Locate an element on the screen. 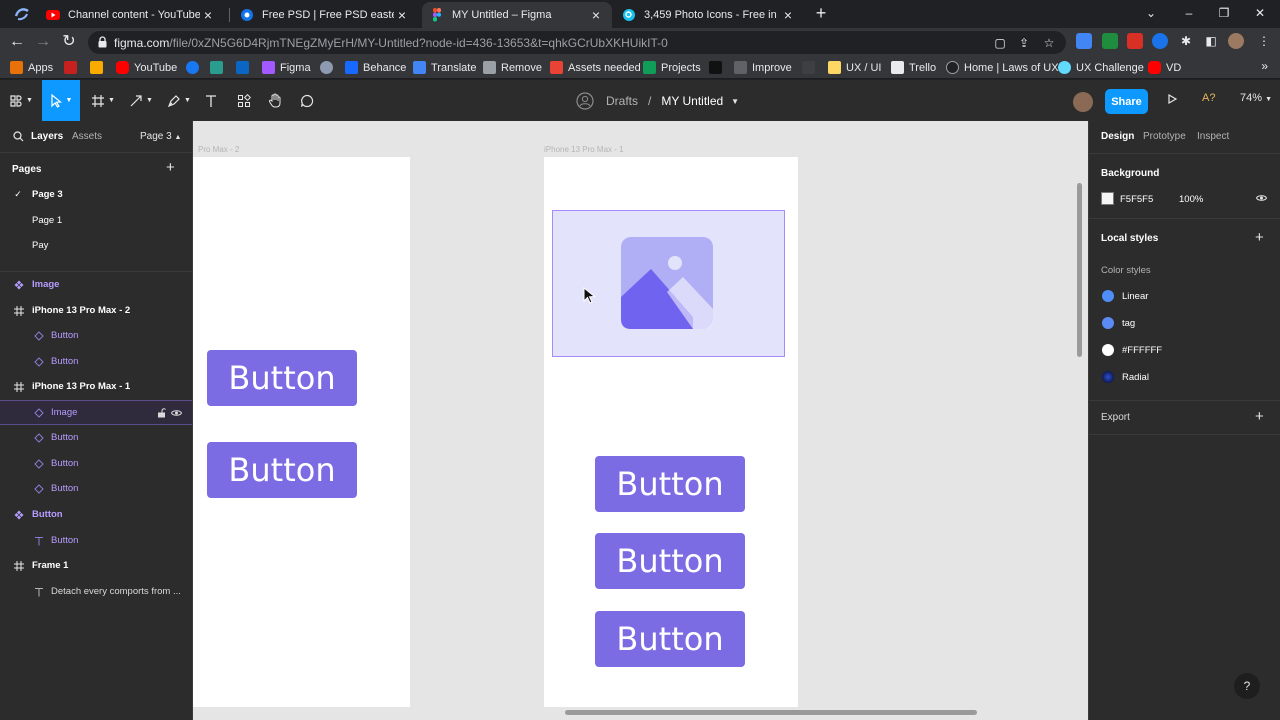  frame-label-iphone-1: iPhone 13 Pro Max - 1 is located at coordinates (584, 149).